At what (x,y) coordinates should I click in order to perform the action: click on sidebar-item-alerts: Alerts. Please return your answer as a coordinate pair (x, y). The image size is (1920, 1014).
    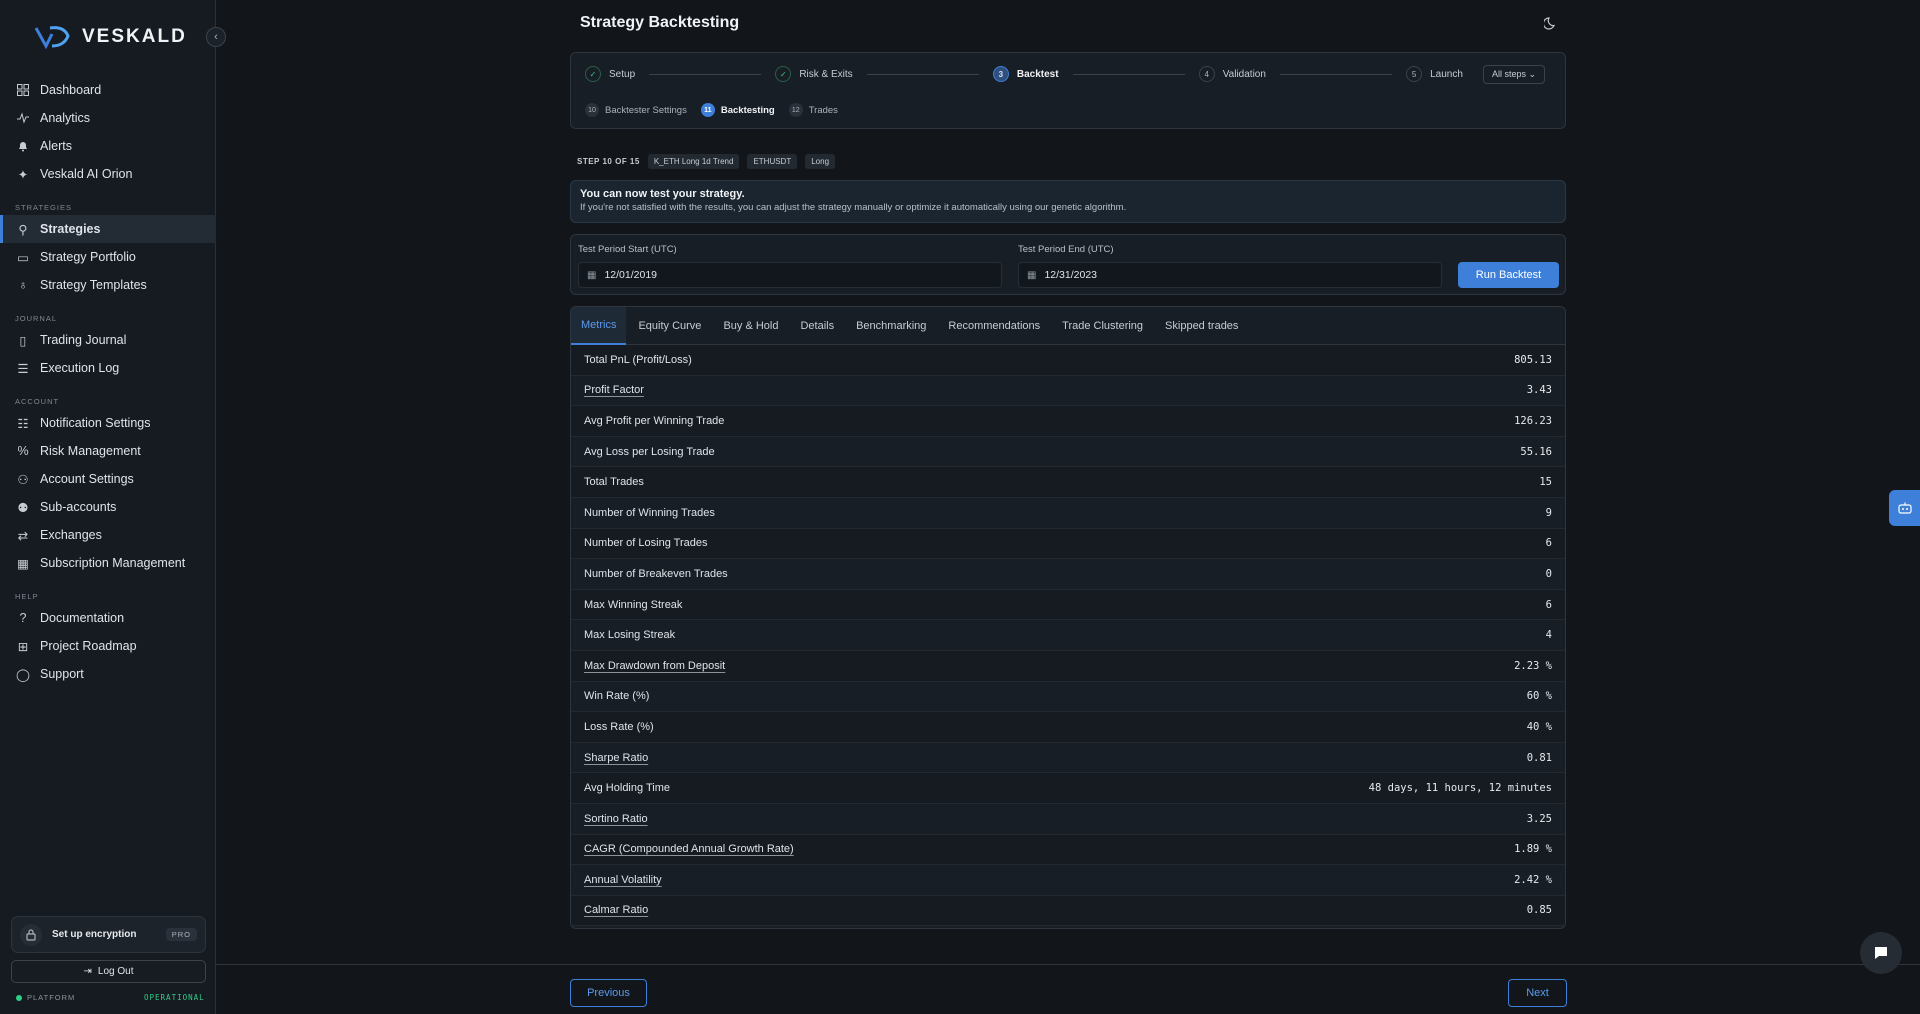
    Looking at the image, I should click on (108, 146).